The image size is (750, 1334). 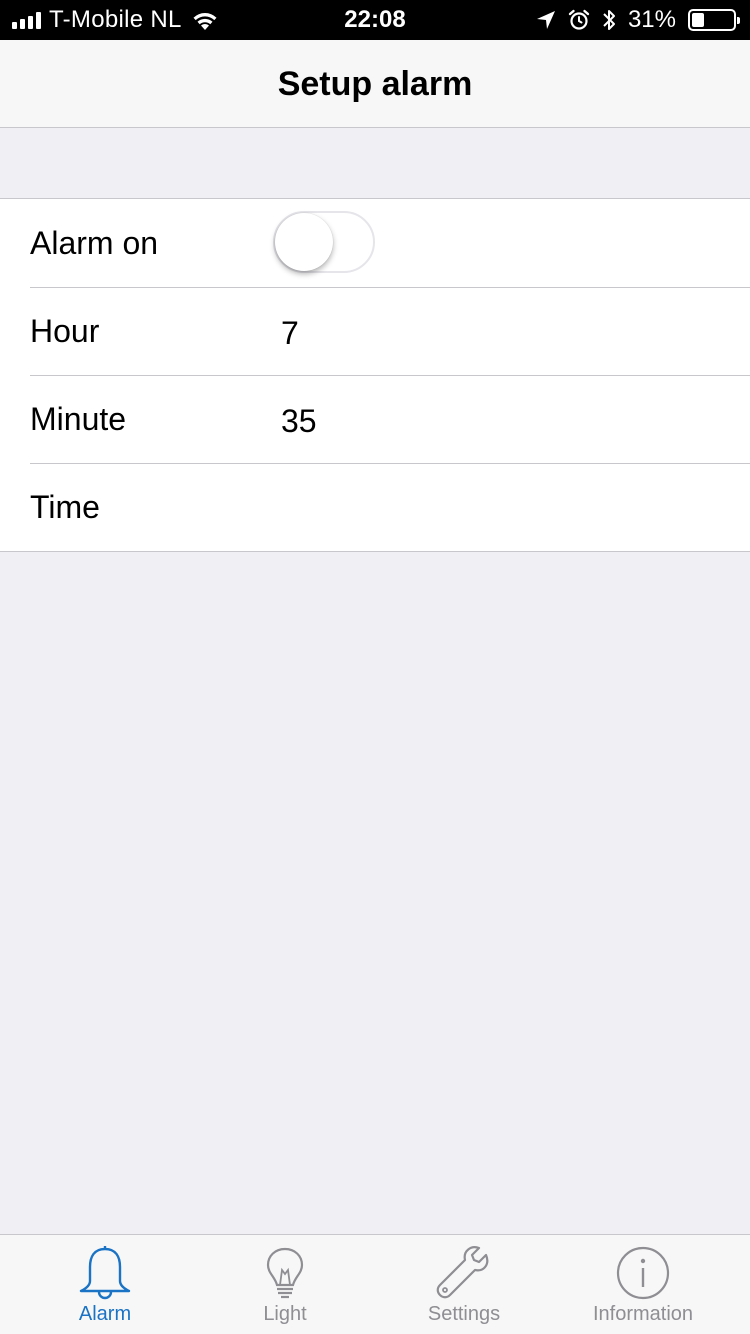 What do you see at coordinates (545, 20) in the screenshot?
I see `location-arrow-icon` at bounding box center [545, 20].